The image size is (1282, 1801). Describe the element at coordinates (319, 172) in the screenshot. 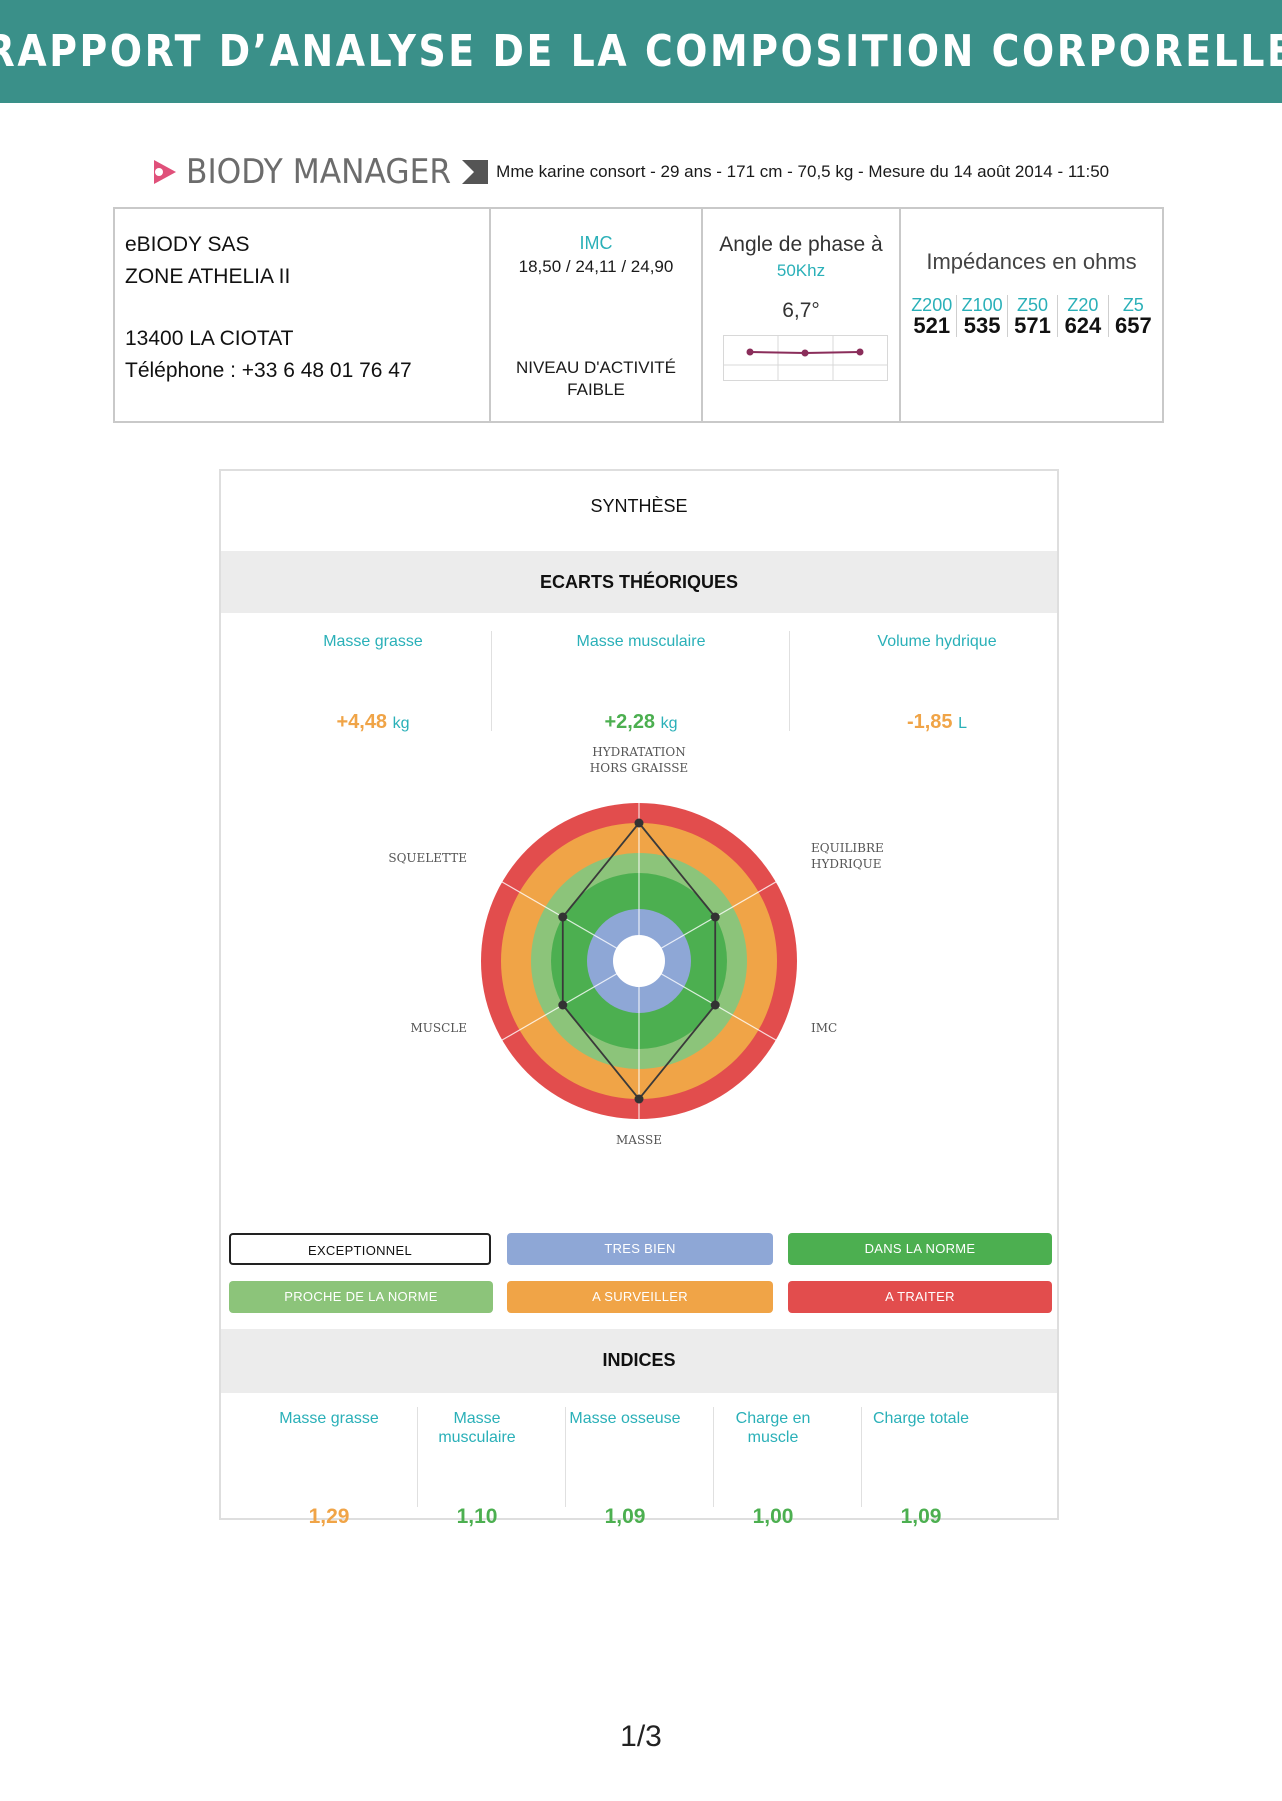

I see `brand-name: BIODY MANAGER` at that location.